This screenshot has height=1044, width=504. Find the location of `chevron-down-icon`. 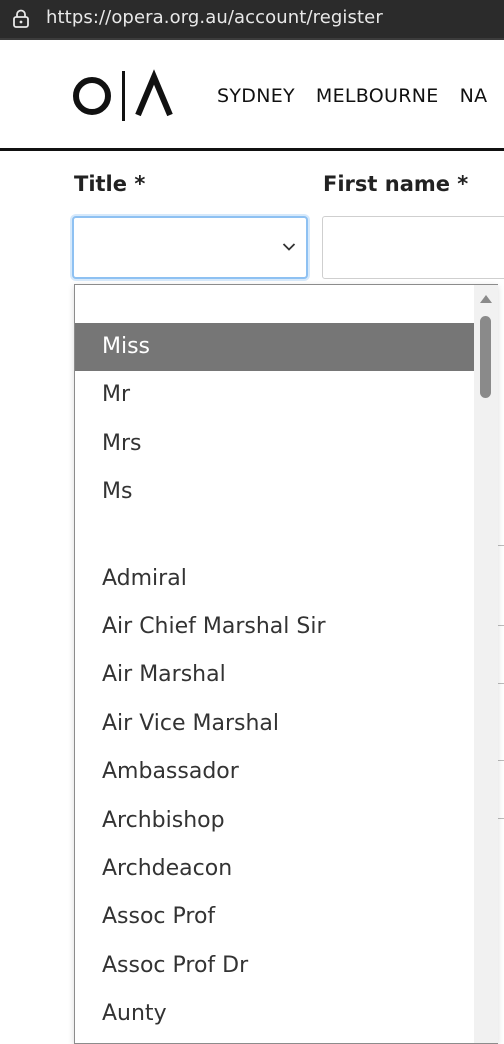

chevron-down-icon is located at coordinates (289, 247).